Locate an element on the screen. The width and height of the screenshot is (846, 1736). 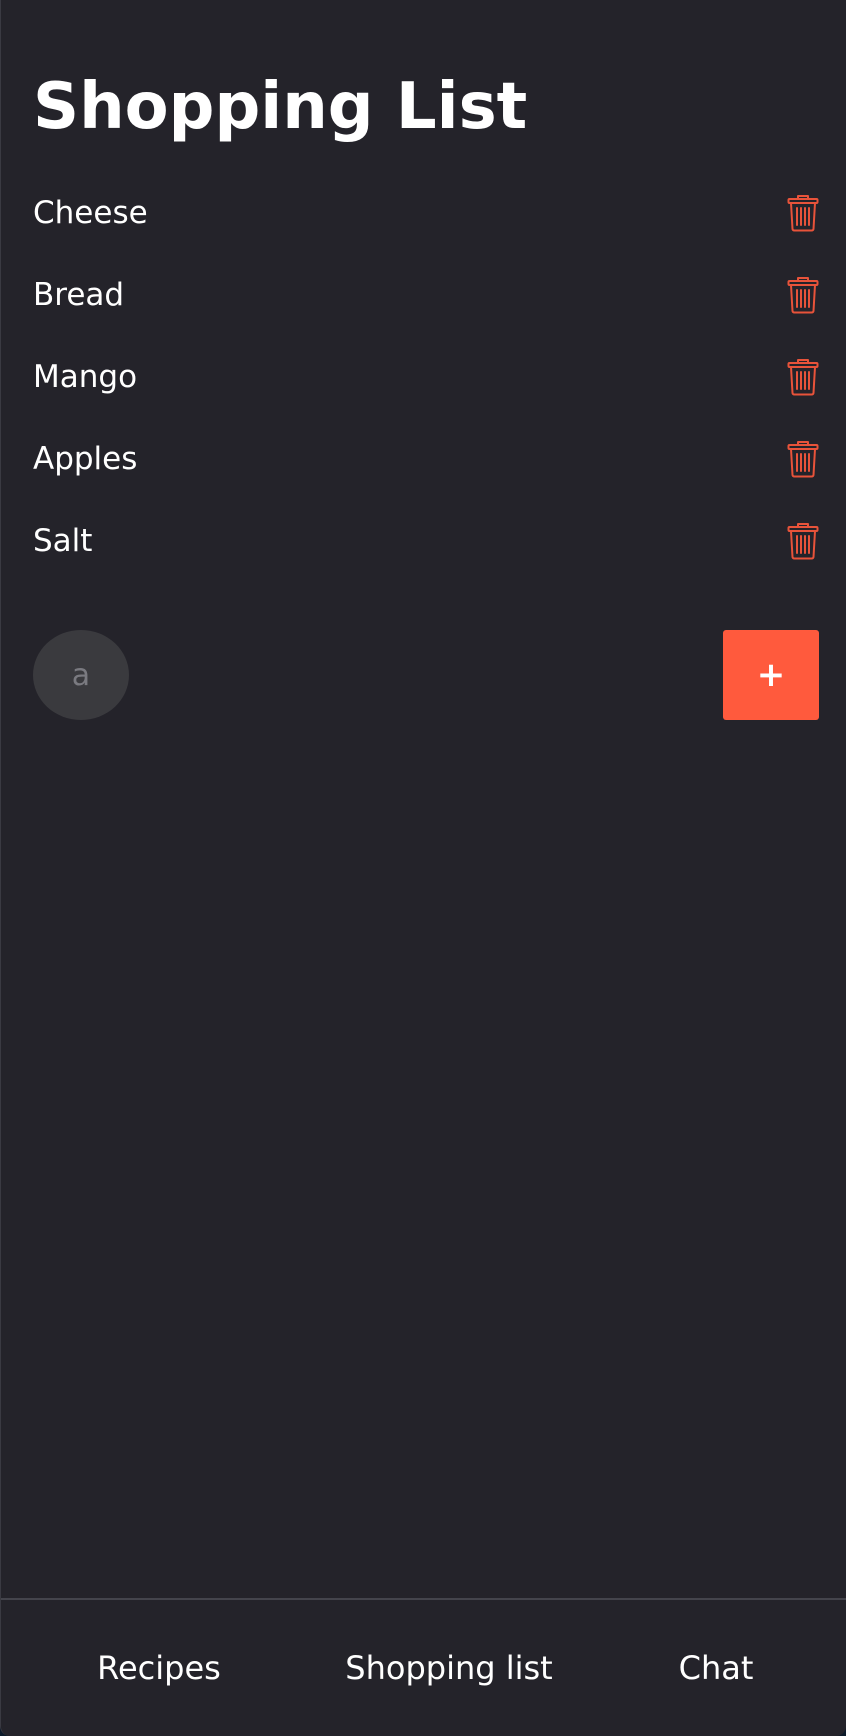
list-item: Mango is located at coordinates (423, 377).